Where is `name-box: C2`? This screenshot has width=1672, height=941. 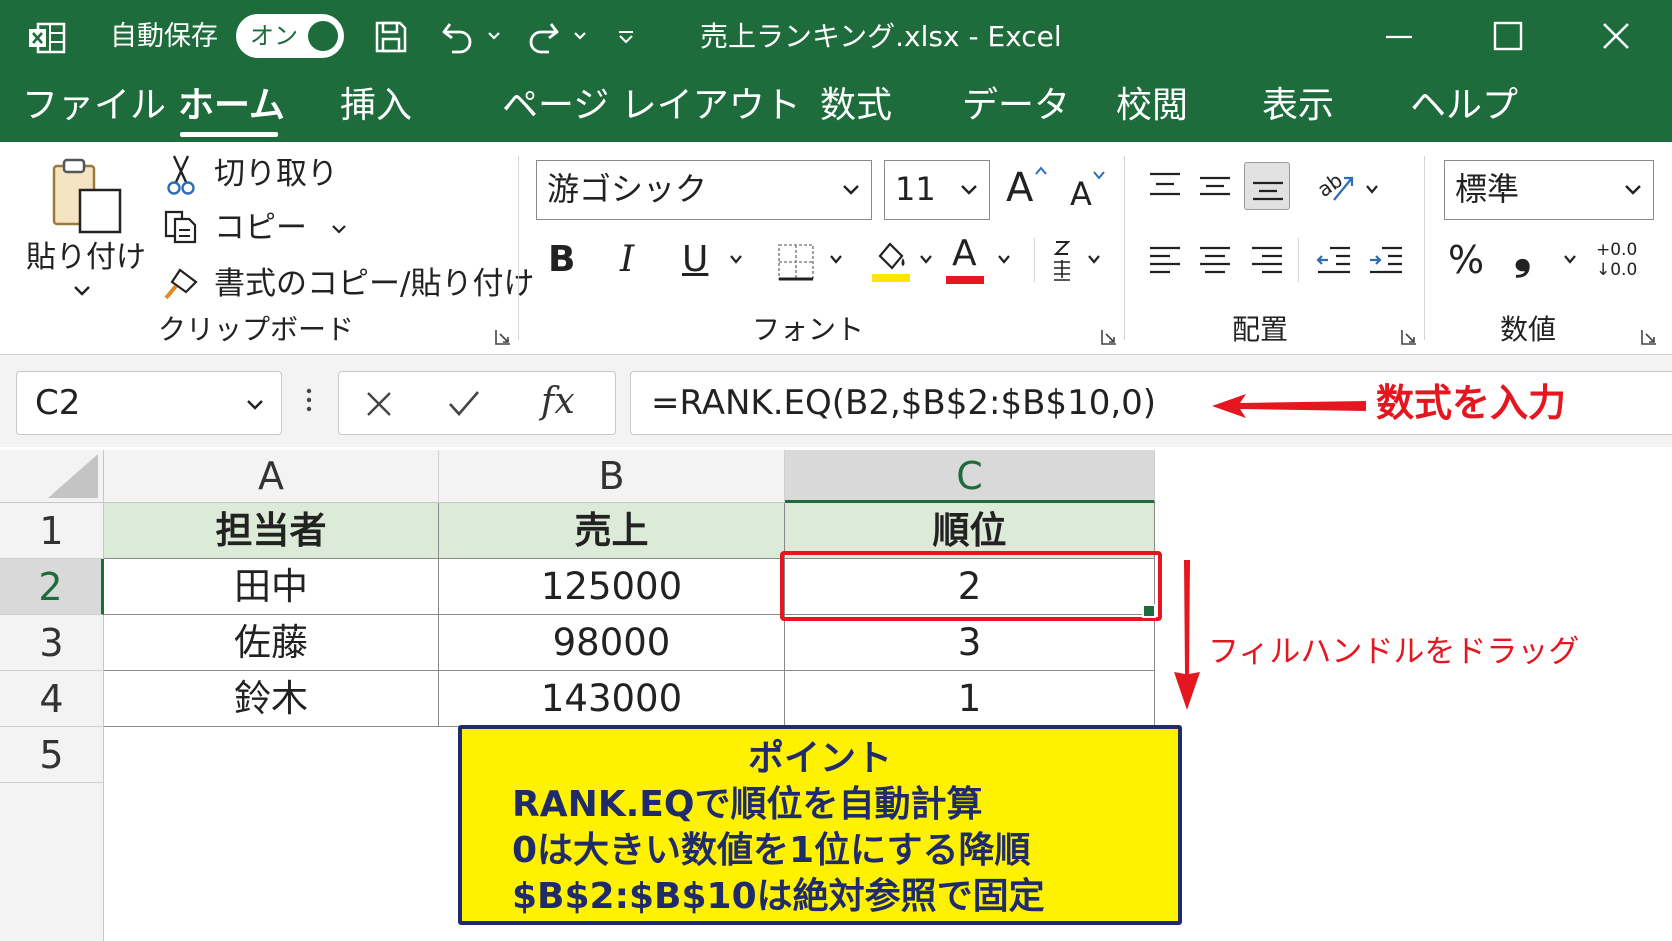
name-box: C2 is located at coordinates (149, 403).